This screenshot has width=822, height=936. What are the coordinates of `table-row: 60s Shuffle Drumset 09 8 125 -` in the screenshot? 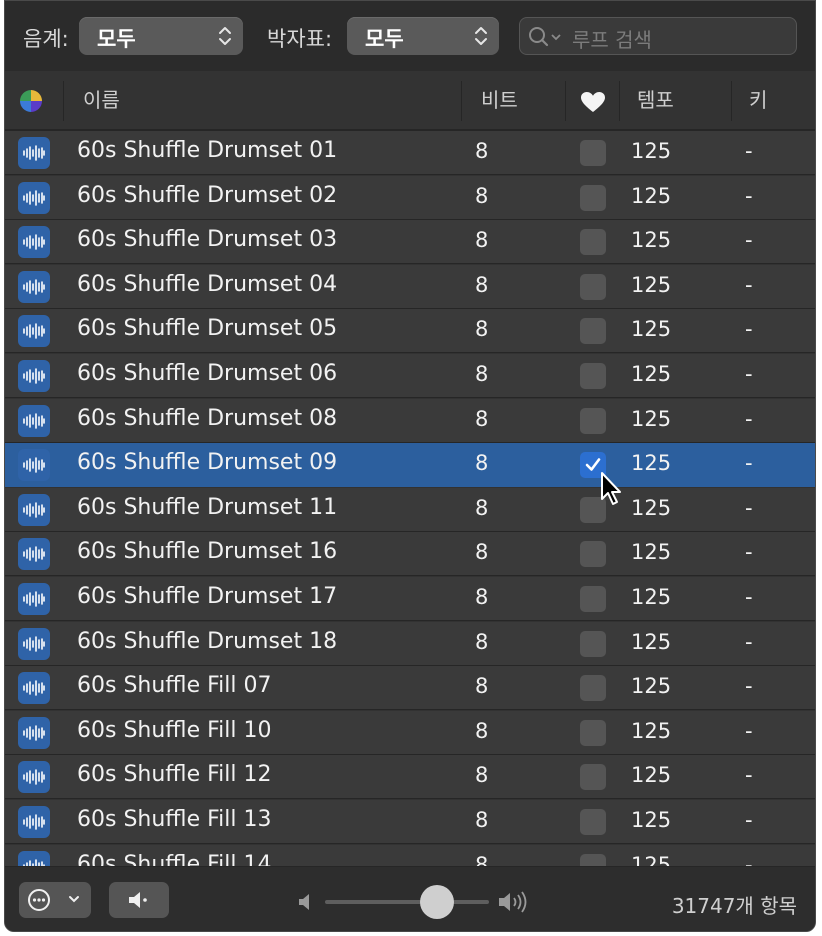 It's located at (410, 465).